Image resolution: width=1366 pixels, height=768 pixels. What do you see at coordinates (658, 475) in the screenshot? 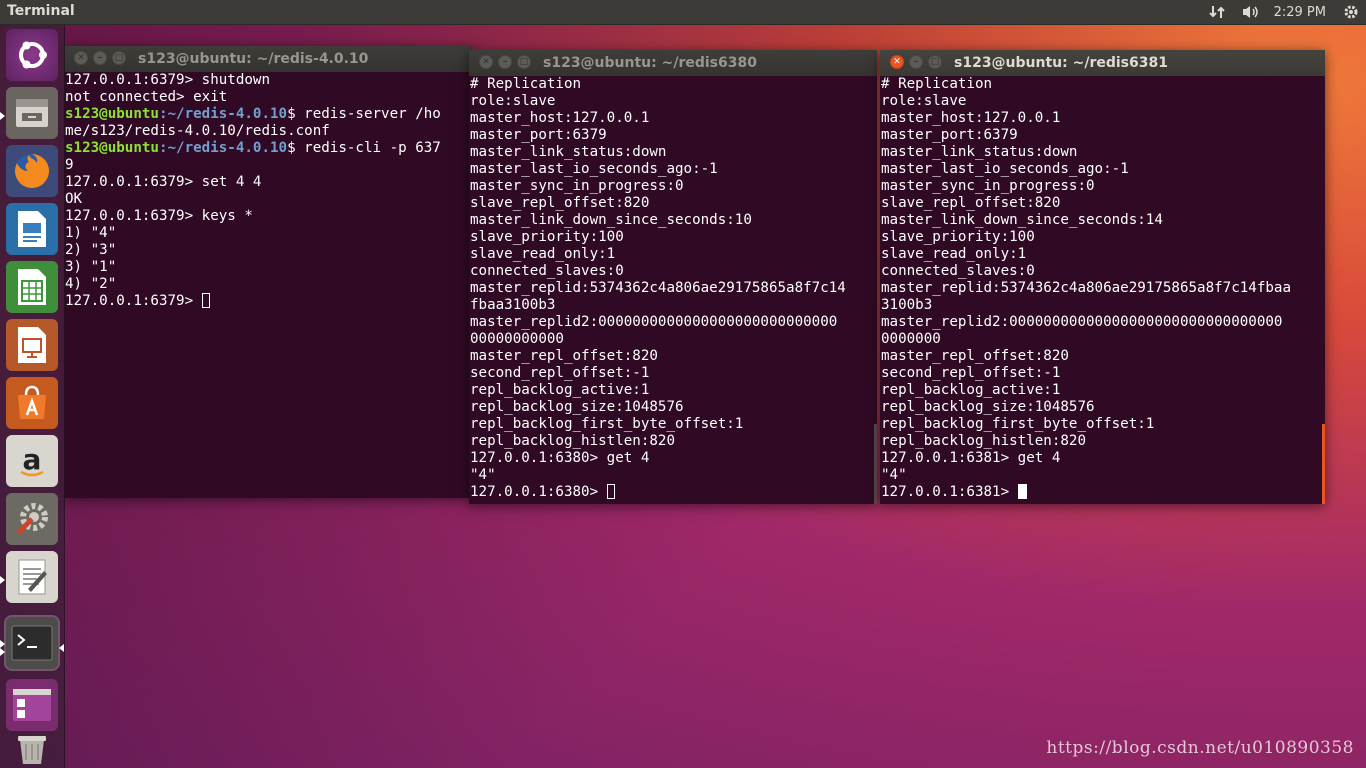
I see `terminal-line: "4"` at bounding box center [658, 475].